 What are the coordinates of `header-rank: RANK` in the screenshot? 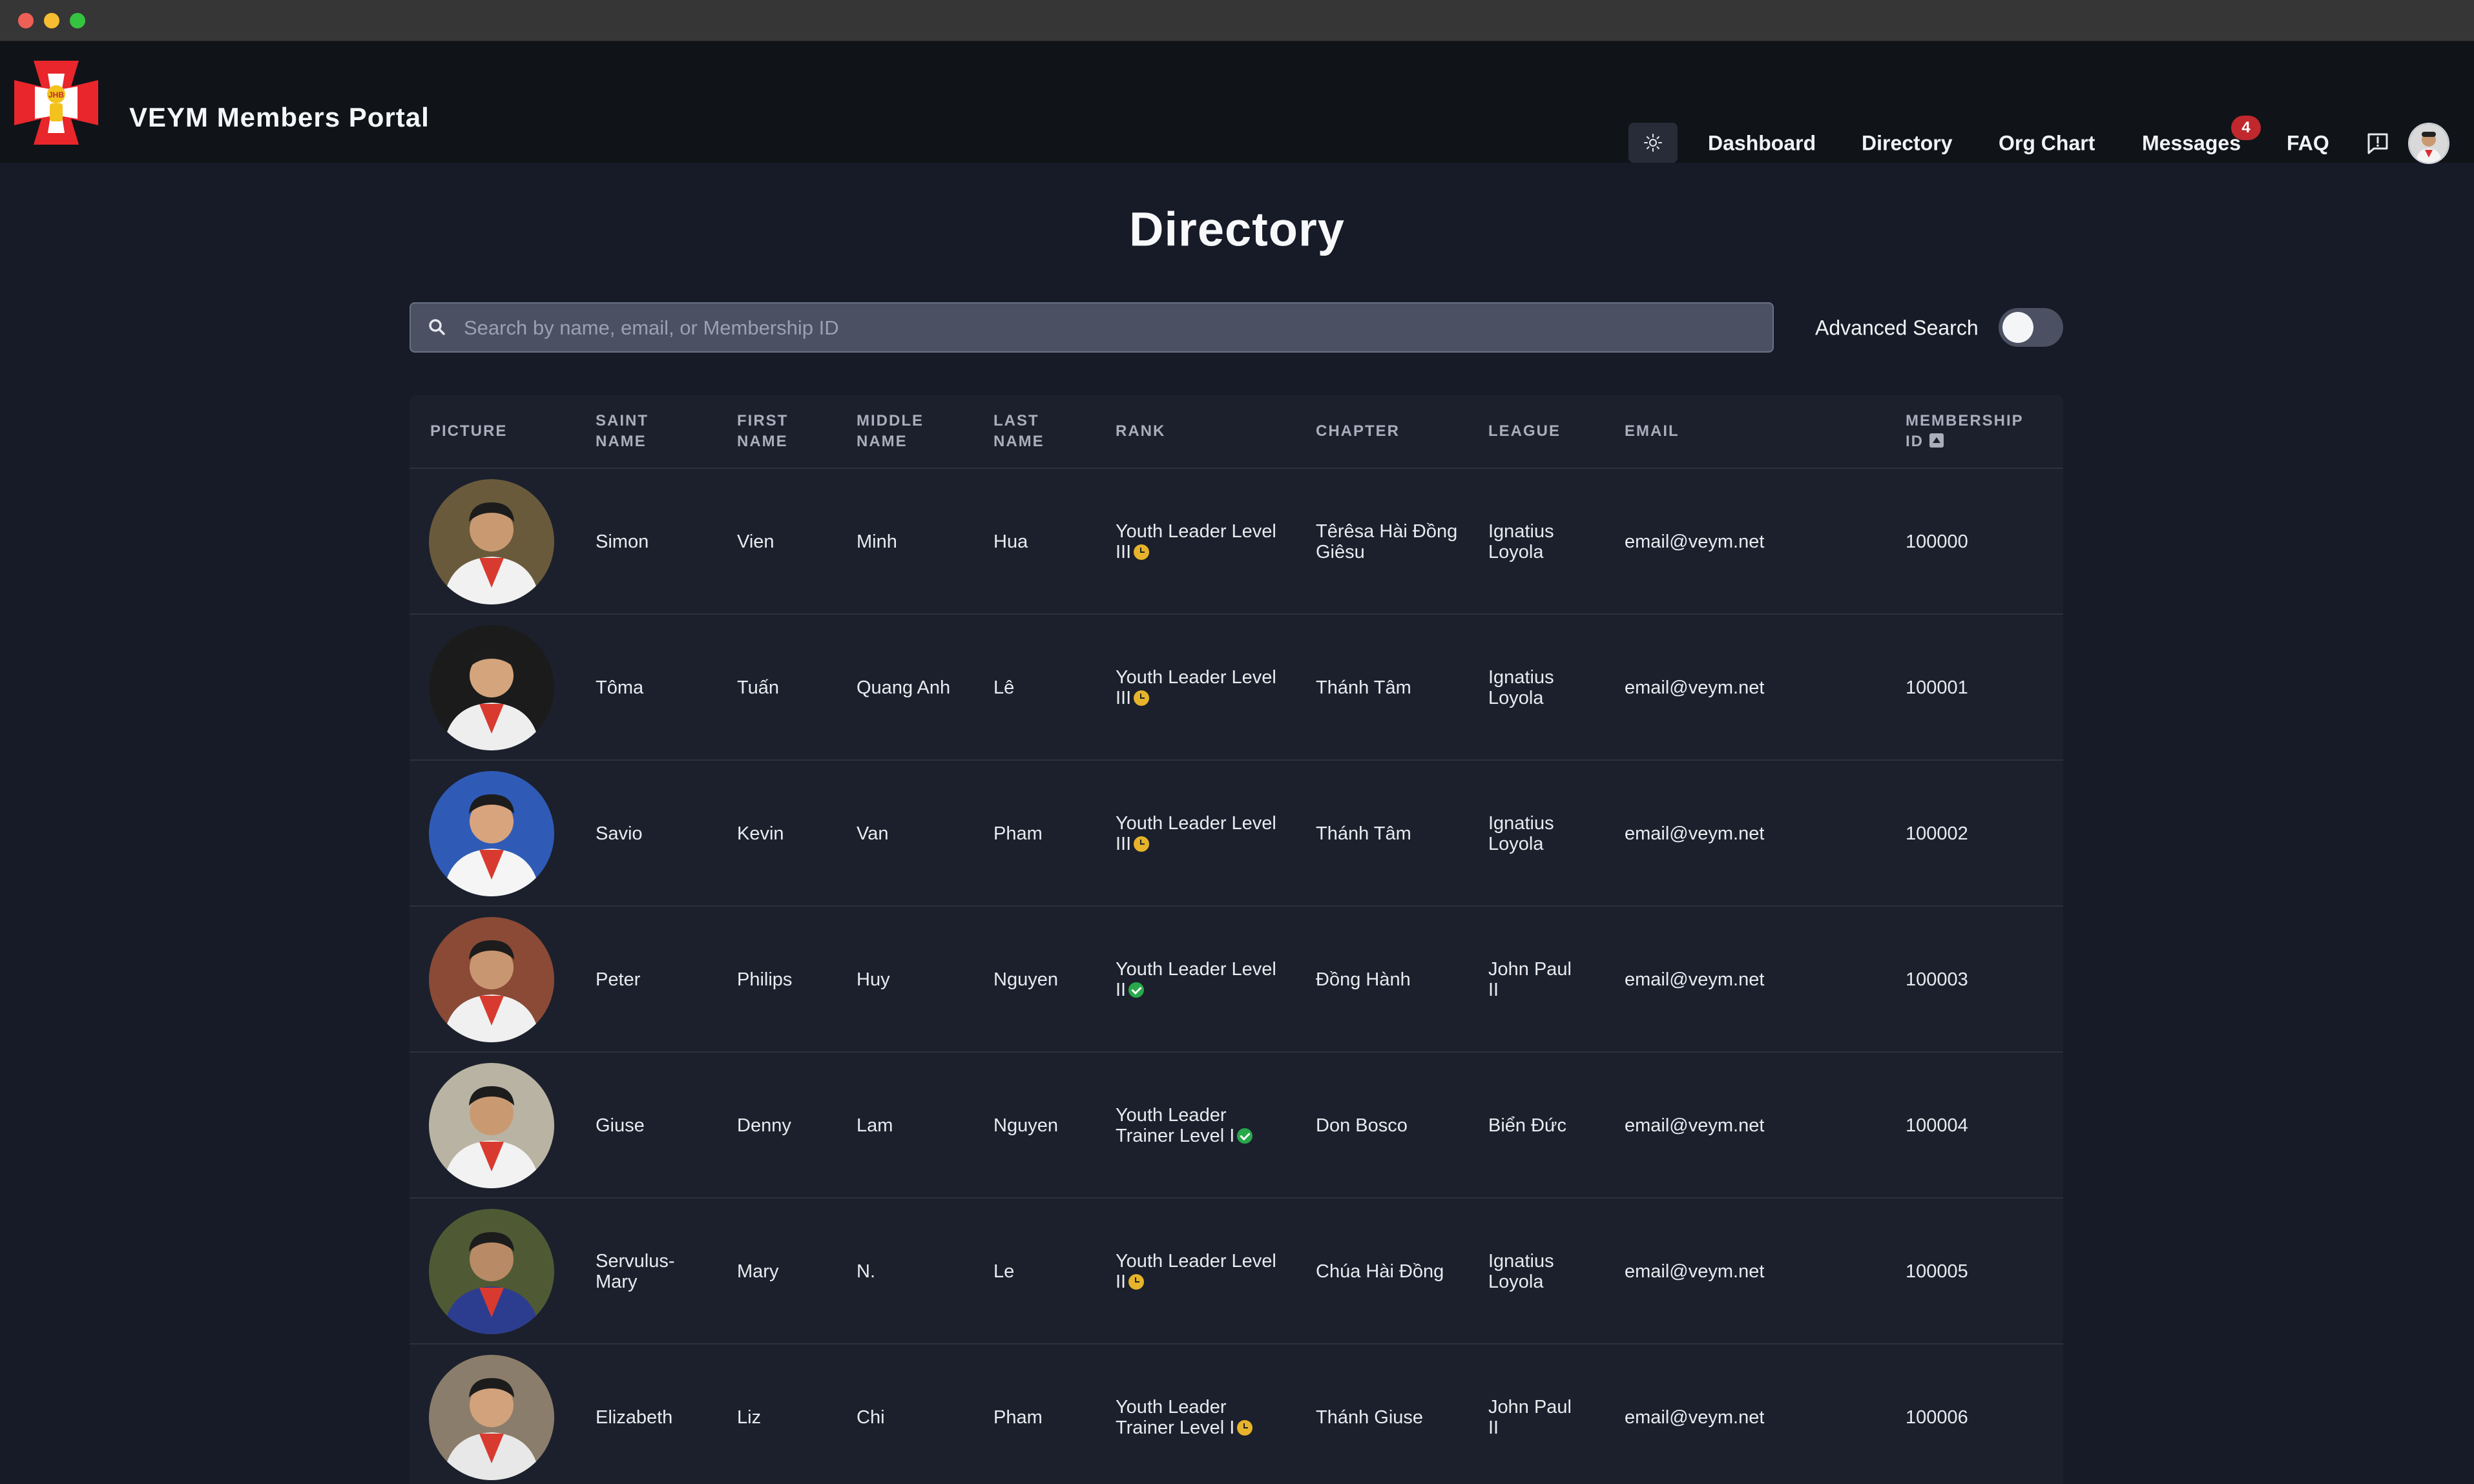 It's located at (1140, 431).